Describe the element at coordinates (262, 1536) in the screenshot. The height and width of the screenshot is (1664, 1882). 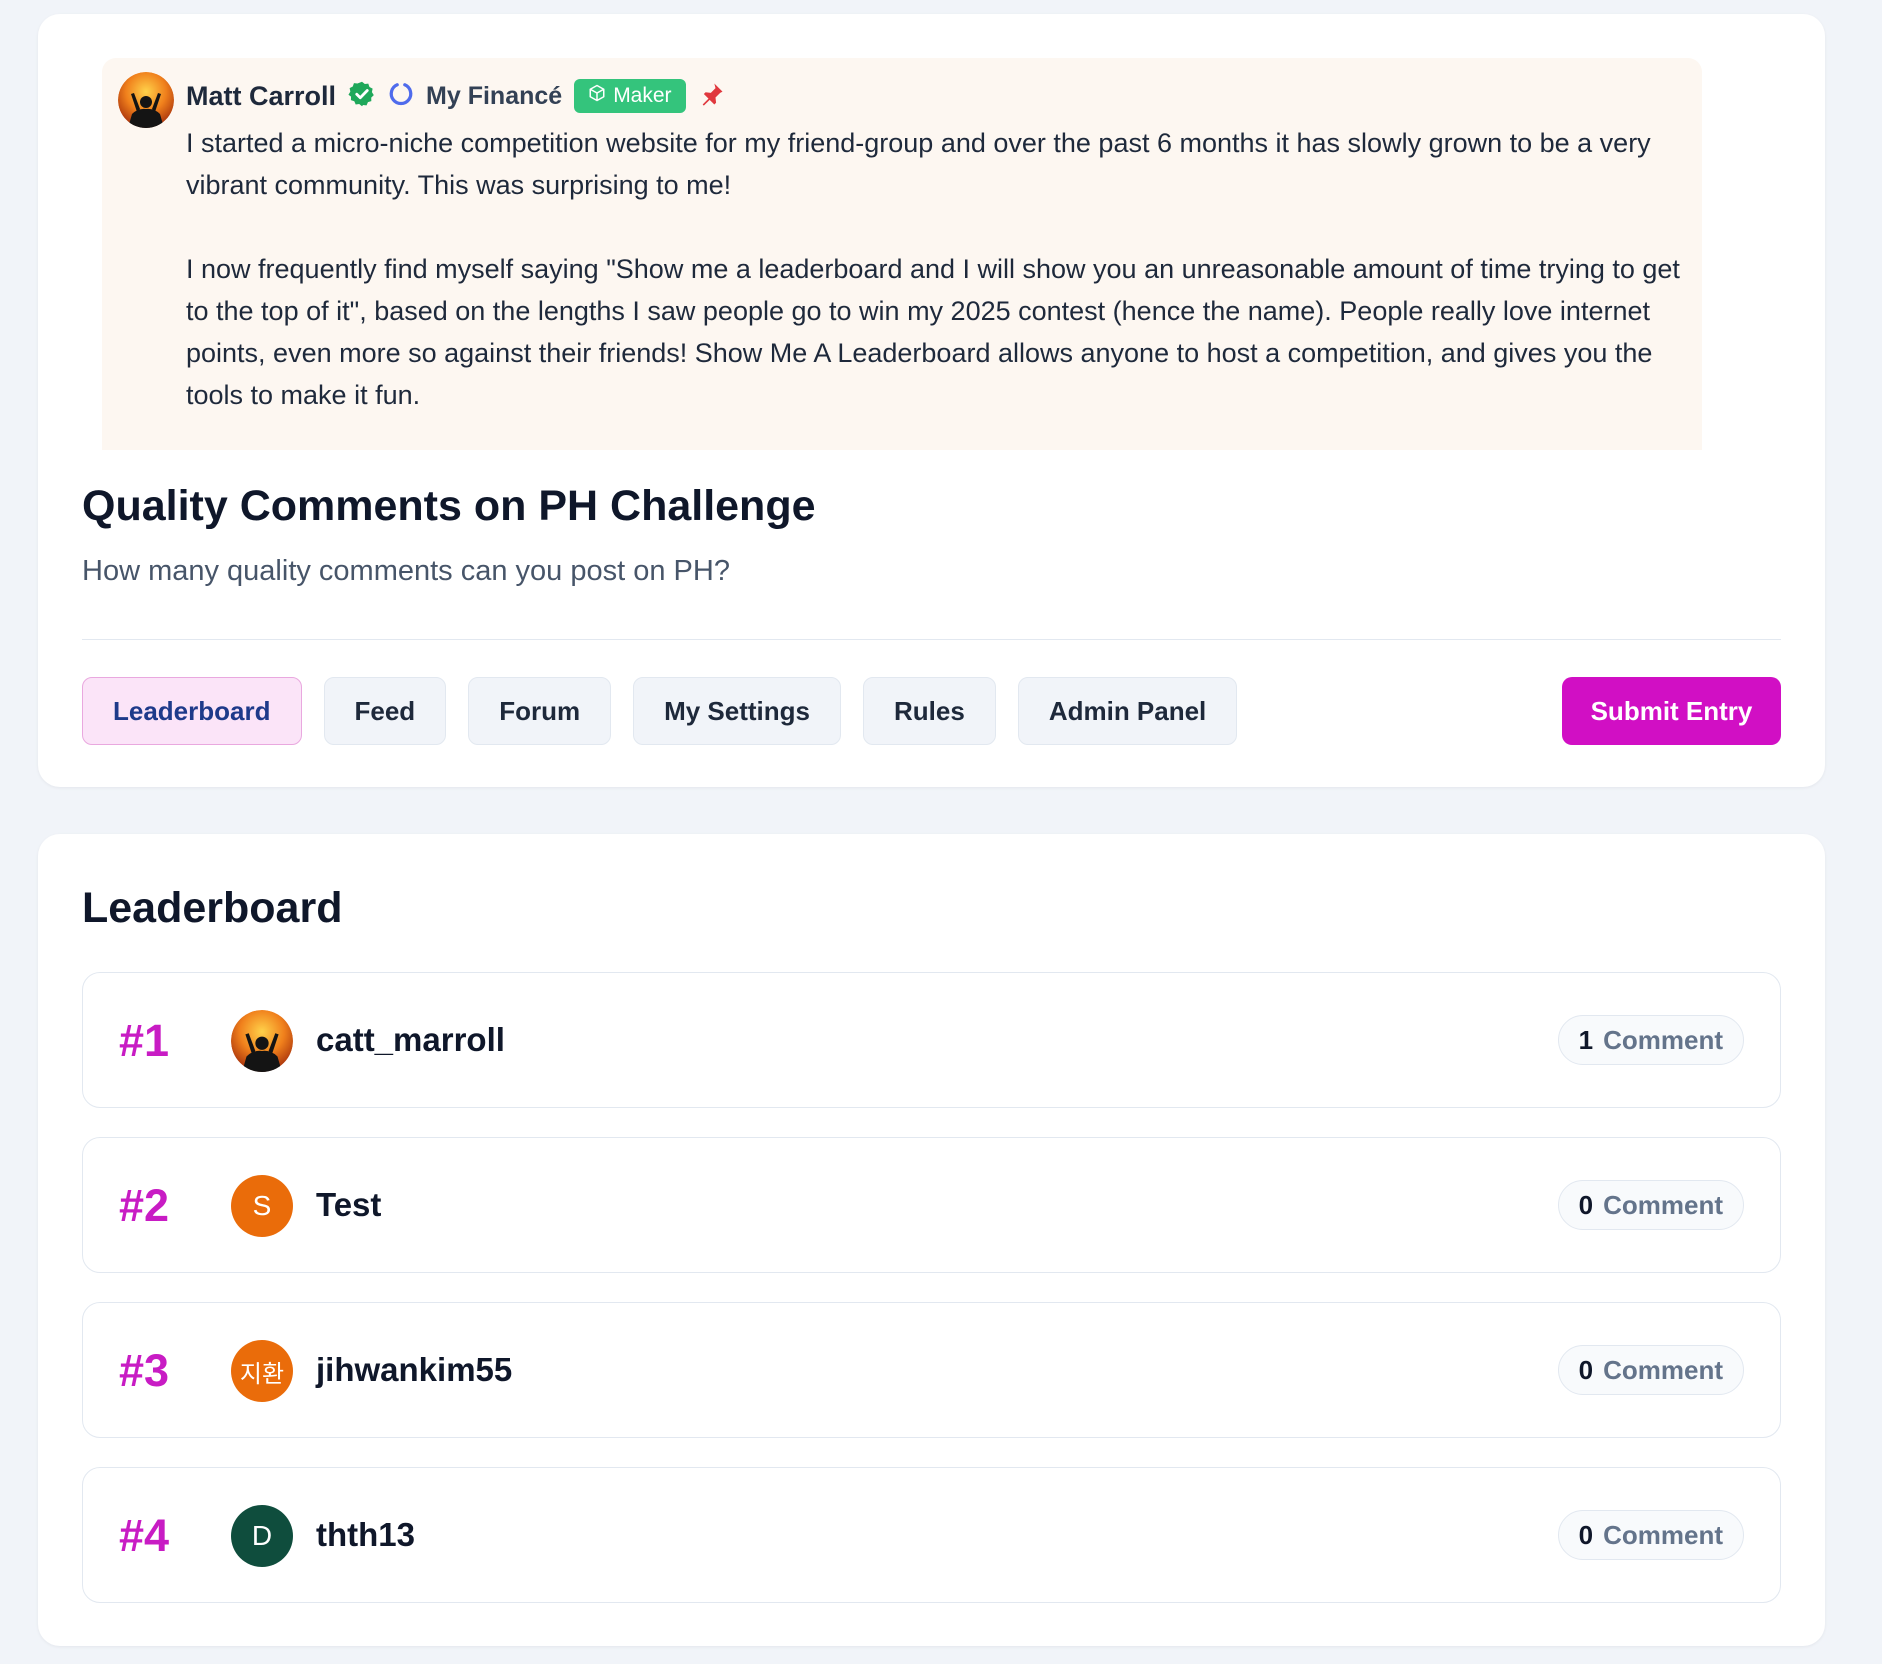
I see `user-avatar: D` at that location.